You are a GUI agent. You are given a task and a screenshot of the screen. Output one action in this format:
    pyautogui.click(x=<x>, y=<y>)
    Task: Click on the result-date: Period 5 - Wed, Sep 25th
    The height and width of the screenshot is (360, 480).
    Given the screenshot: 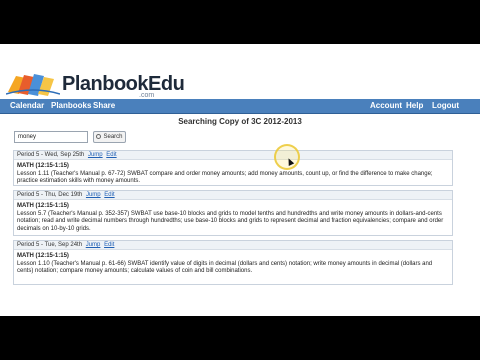 What is the action you would take?
    pyautogui.click(x=51, y=155)
    